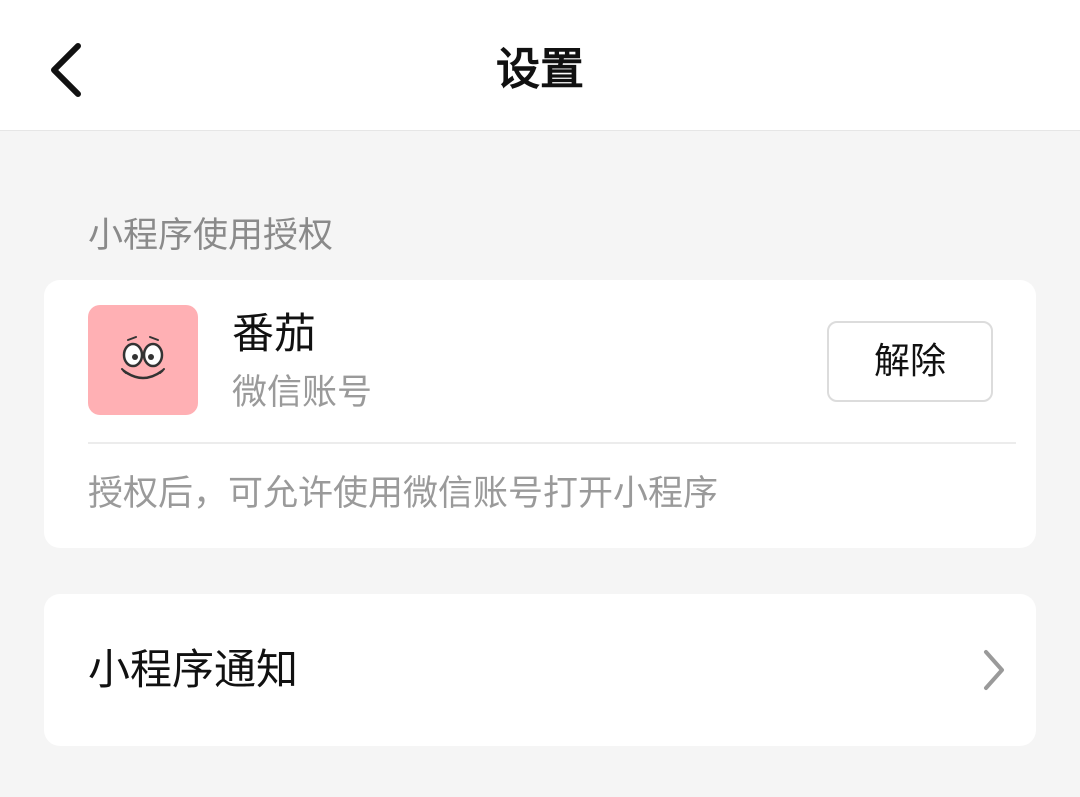 The image size is (1080, 797). What do you see at coordinates (211, 236) in the screenshot?
I see `section-label-authorization: 小程序使用授权` at bounding box center [211, 236].